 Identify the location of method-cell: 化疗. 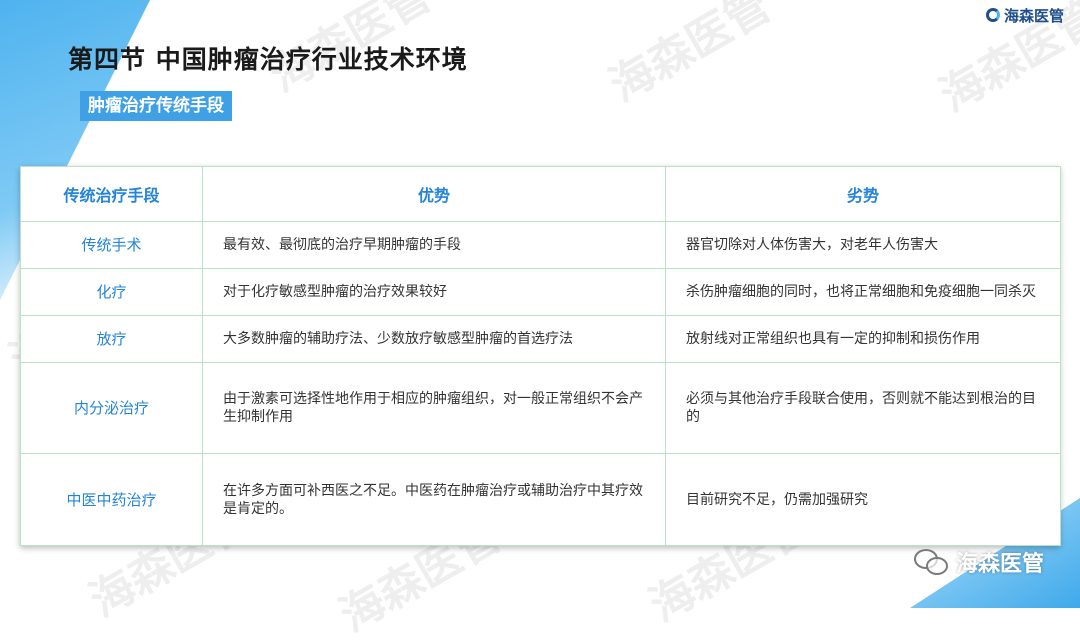
(111, 291).